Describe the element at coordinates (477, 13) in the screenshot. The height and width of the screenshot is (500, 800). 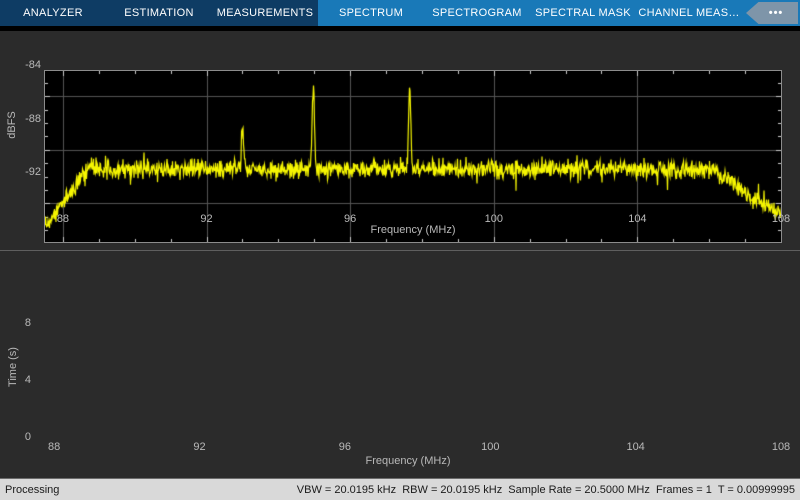
I see `tab-spectrogram: SPECTROGRAM` at that location.